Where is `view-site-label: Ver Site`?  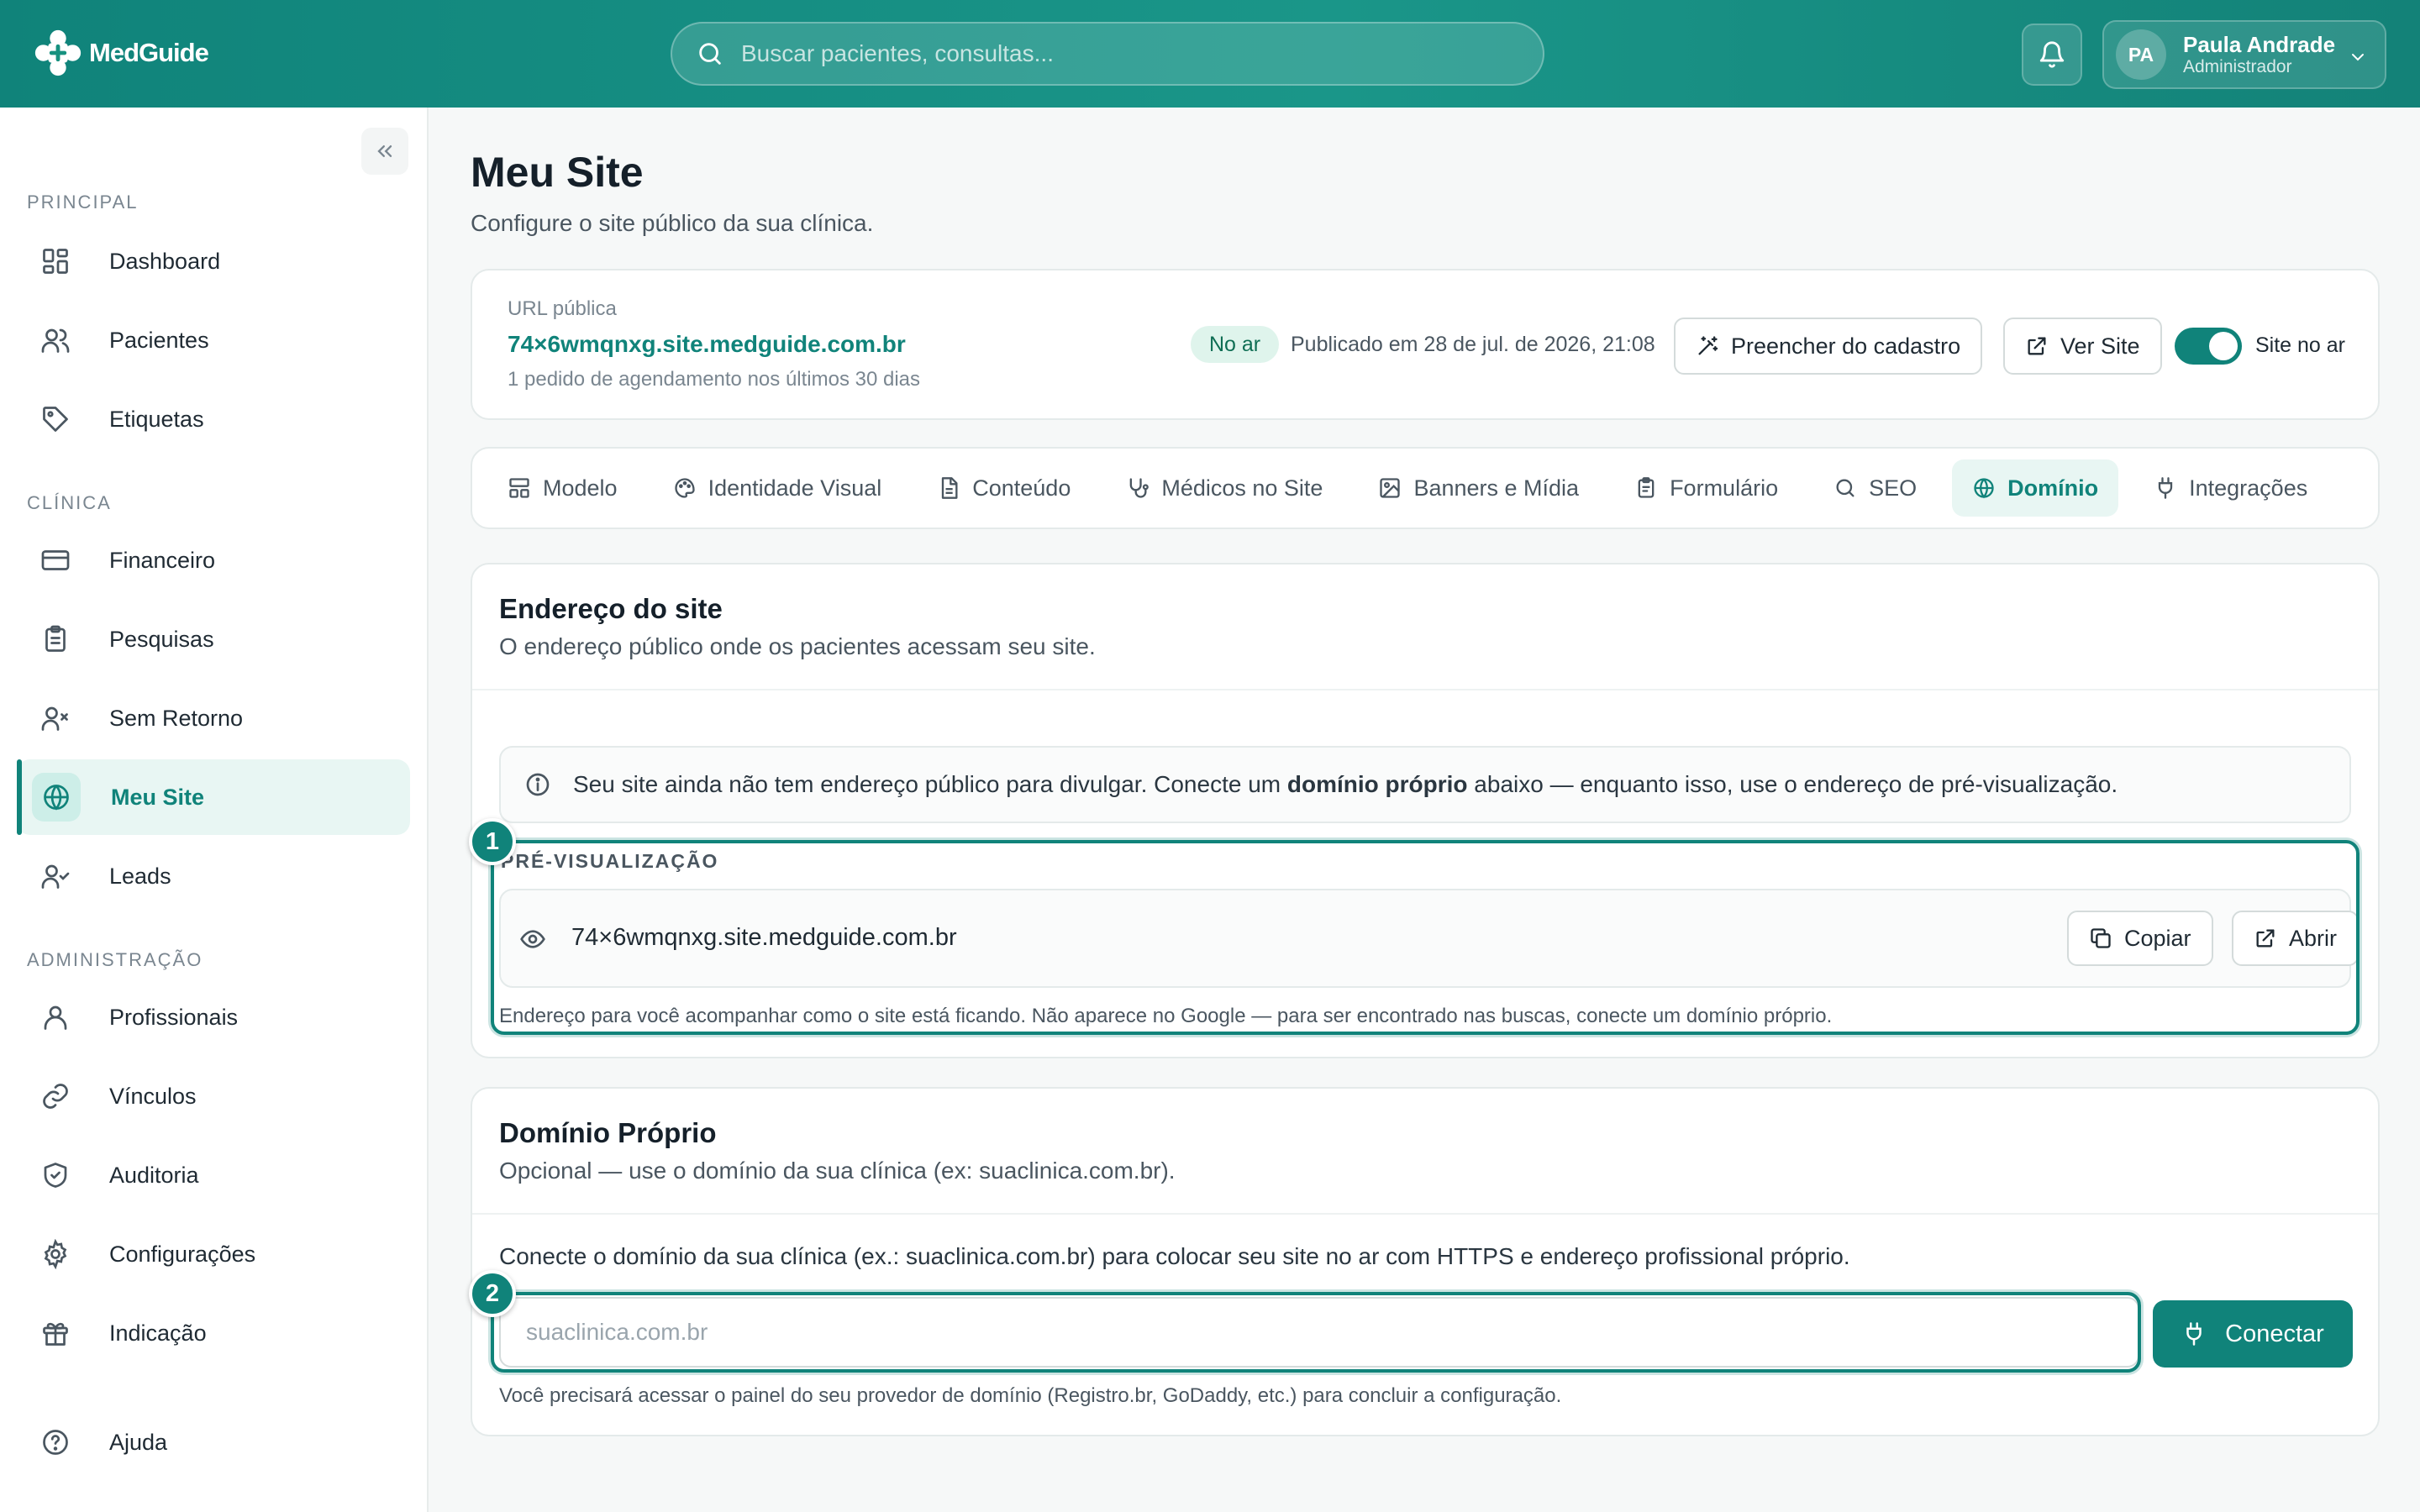 view-site-label: Ver Site is located at coordinates (2100, 346).